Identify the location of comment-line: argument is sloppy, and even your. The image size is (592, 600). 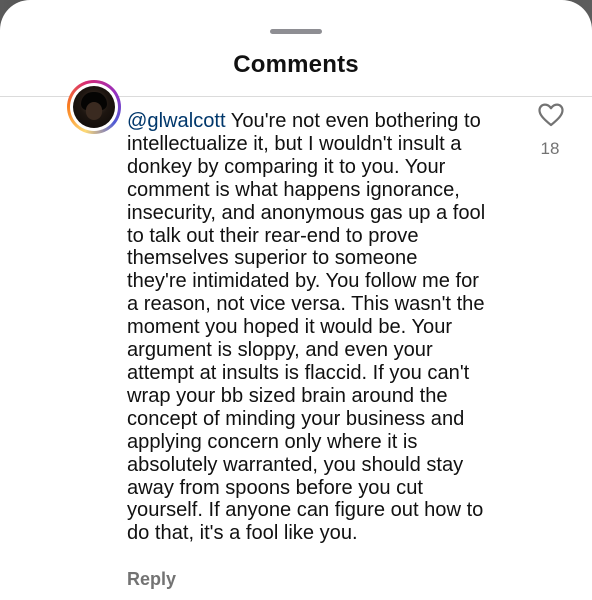
(280, 350).